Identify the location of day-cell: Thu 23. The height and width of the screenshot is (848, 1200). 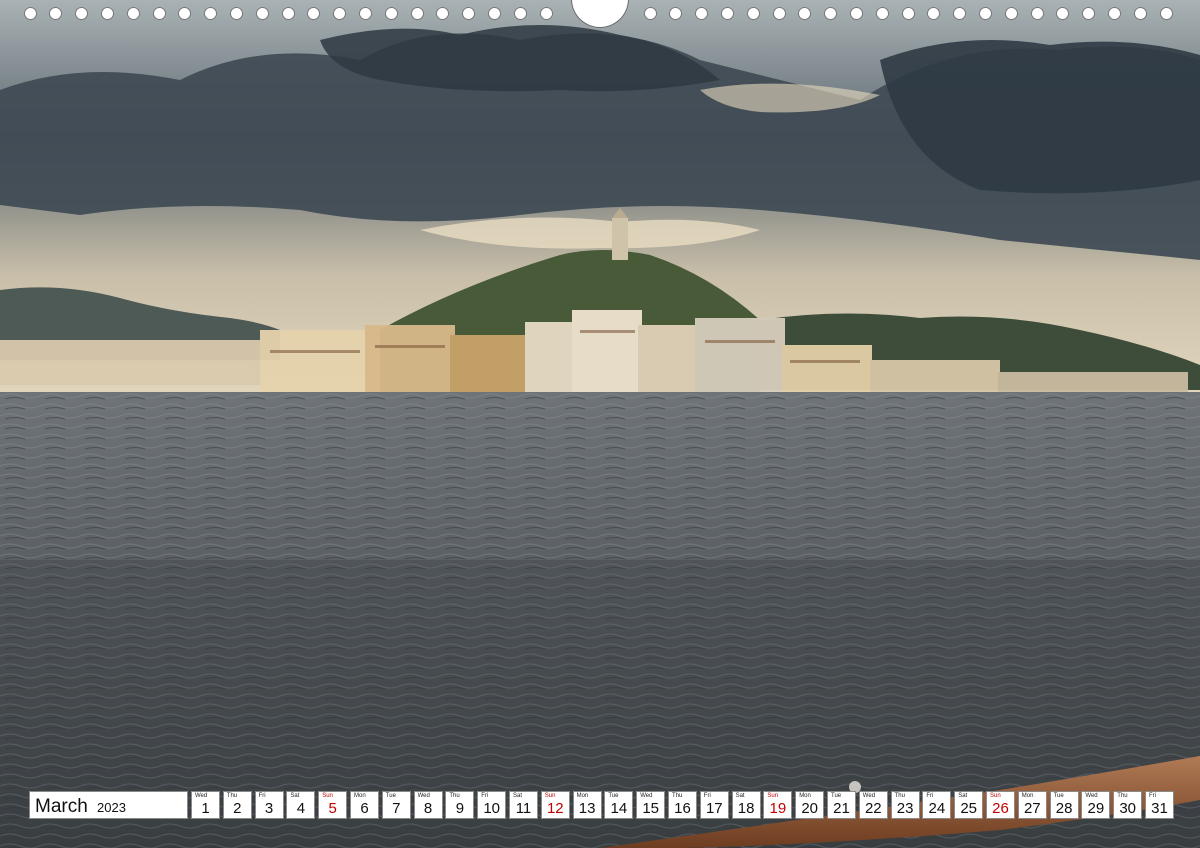
(905, 805).